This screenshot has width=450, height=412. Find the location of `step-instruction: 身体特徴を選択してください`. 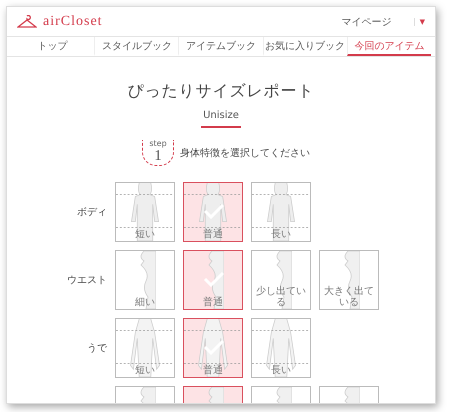

step-instruction: 身体特徴を選択してください is located at coordinates (245, 153).